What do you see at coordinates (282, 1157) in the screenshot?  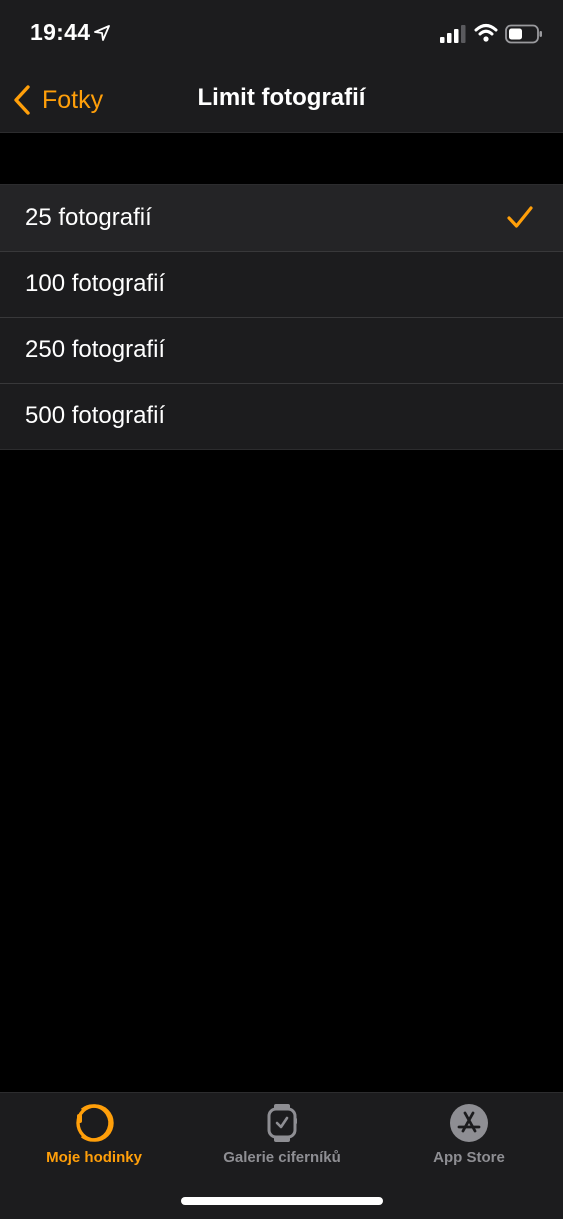 I see `tab-label: Galerie ciferníků` at bounding box center [282, 1157].